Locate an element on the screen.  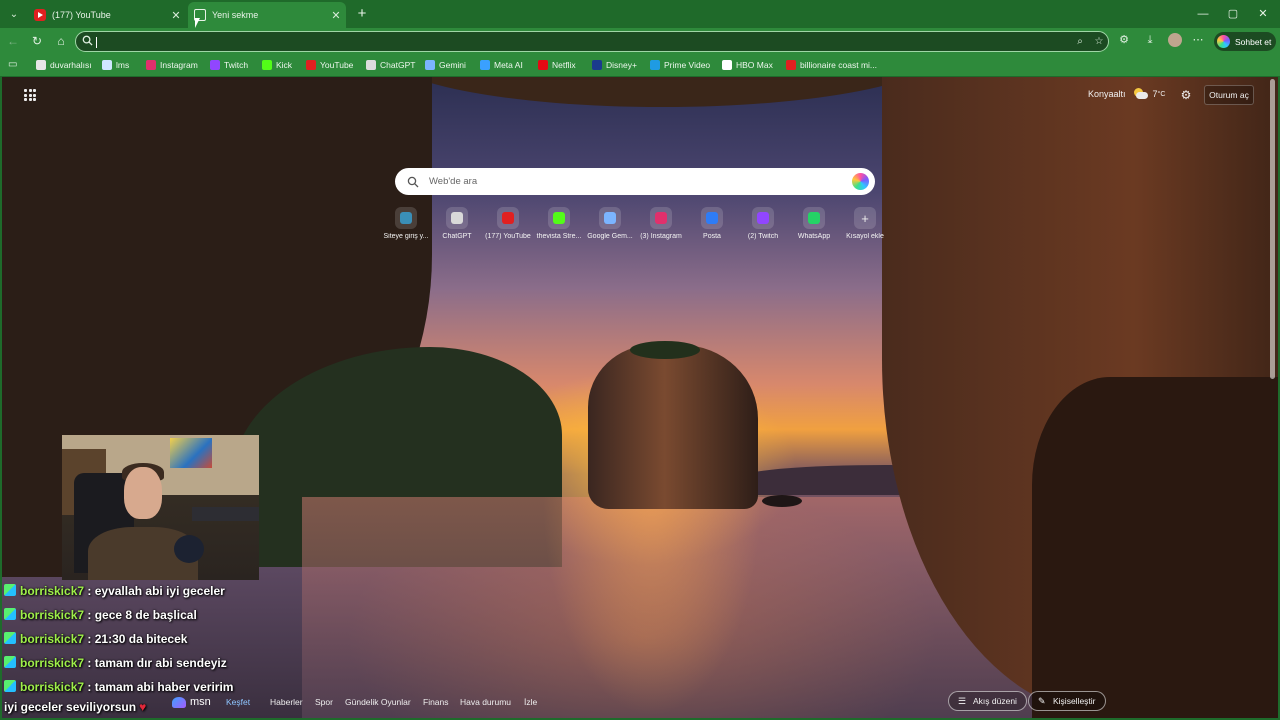
minimize-button: — is located at coordinates (1203, 14).